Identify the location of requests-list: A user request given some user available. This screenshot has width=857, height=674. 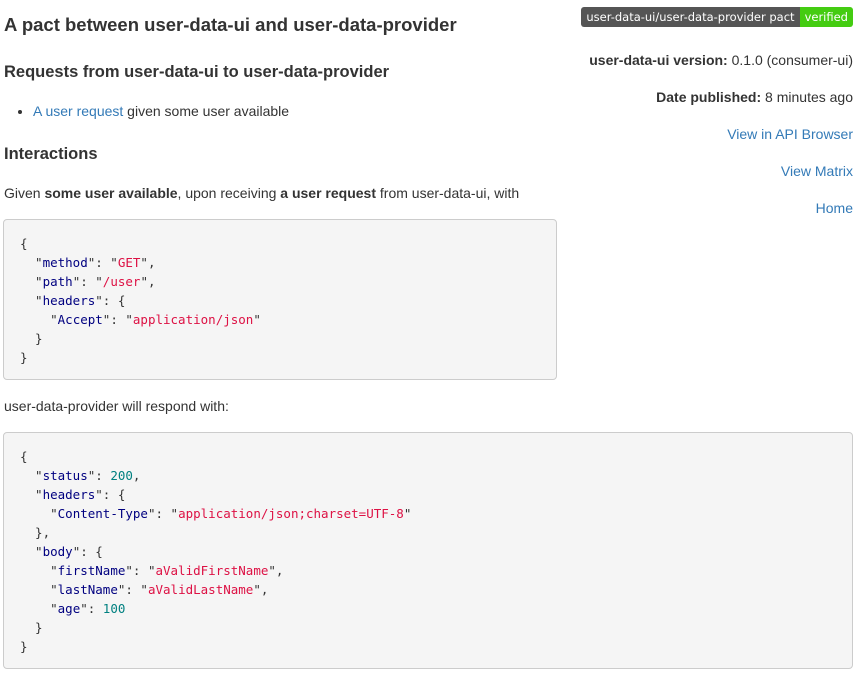
(144, 111).